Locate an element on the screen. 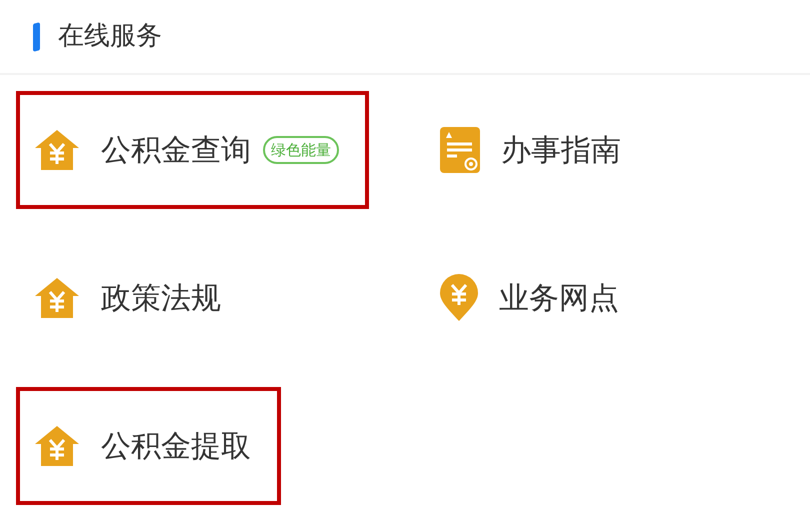 This screenshot has height=526, width=810. service-item: 业务网点 is located at coordinates (535, 298).